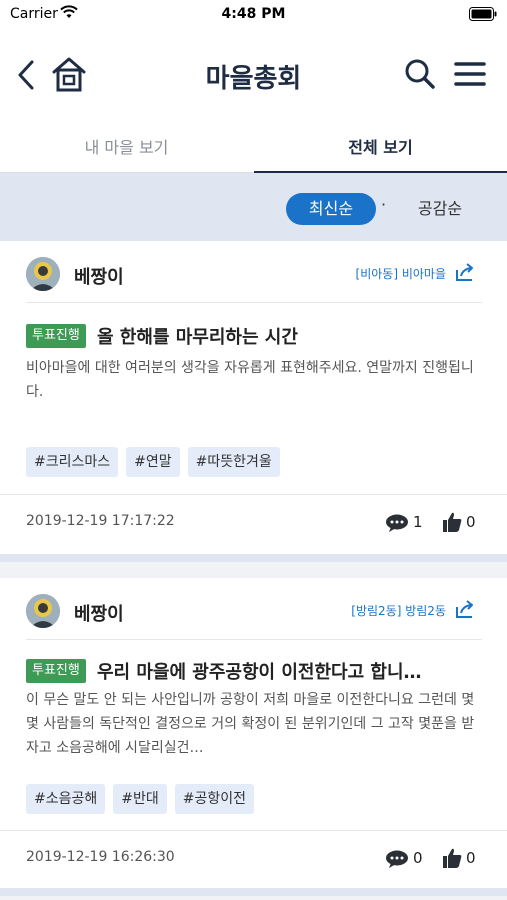  I want to click on tab-my-village: 내 마을 보기, so click(126, 149).